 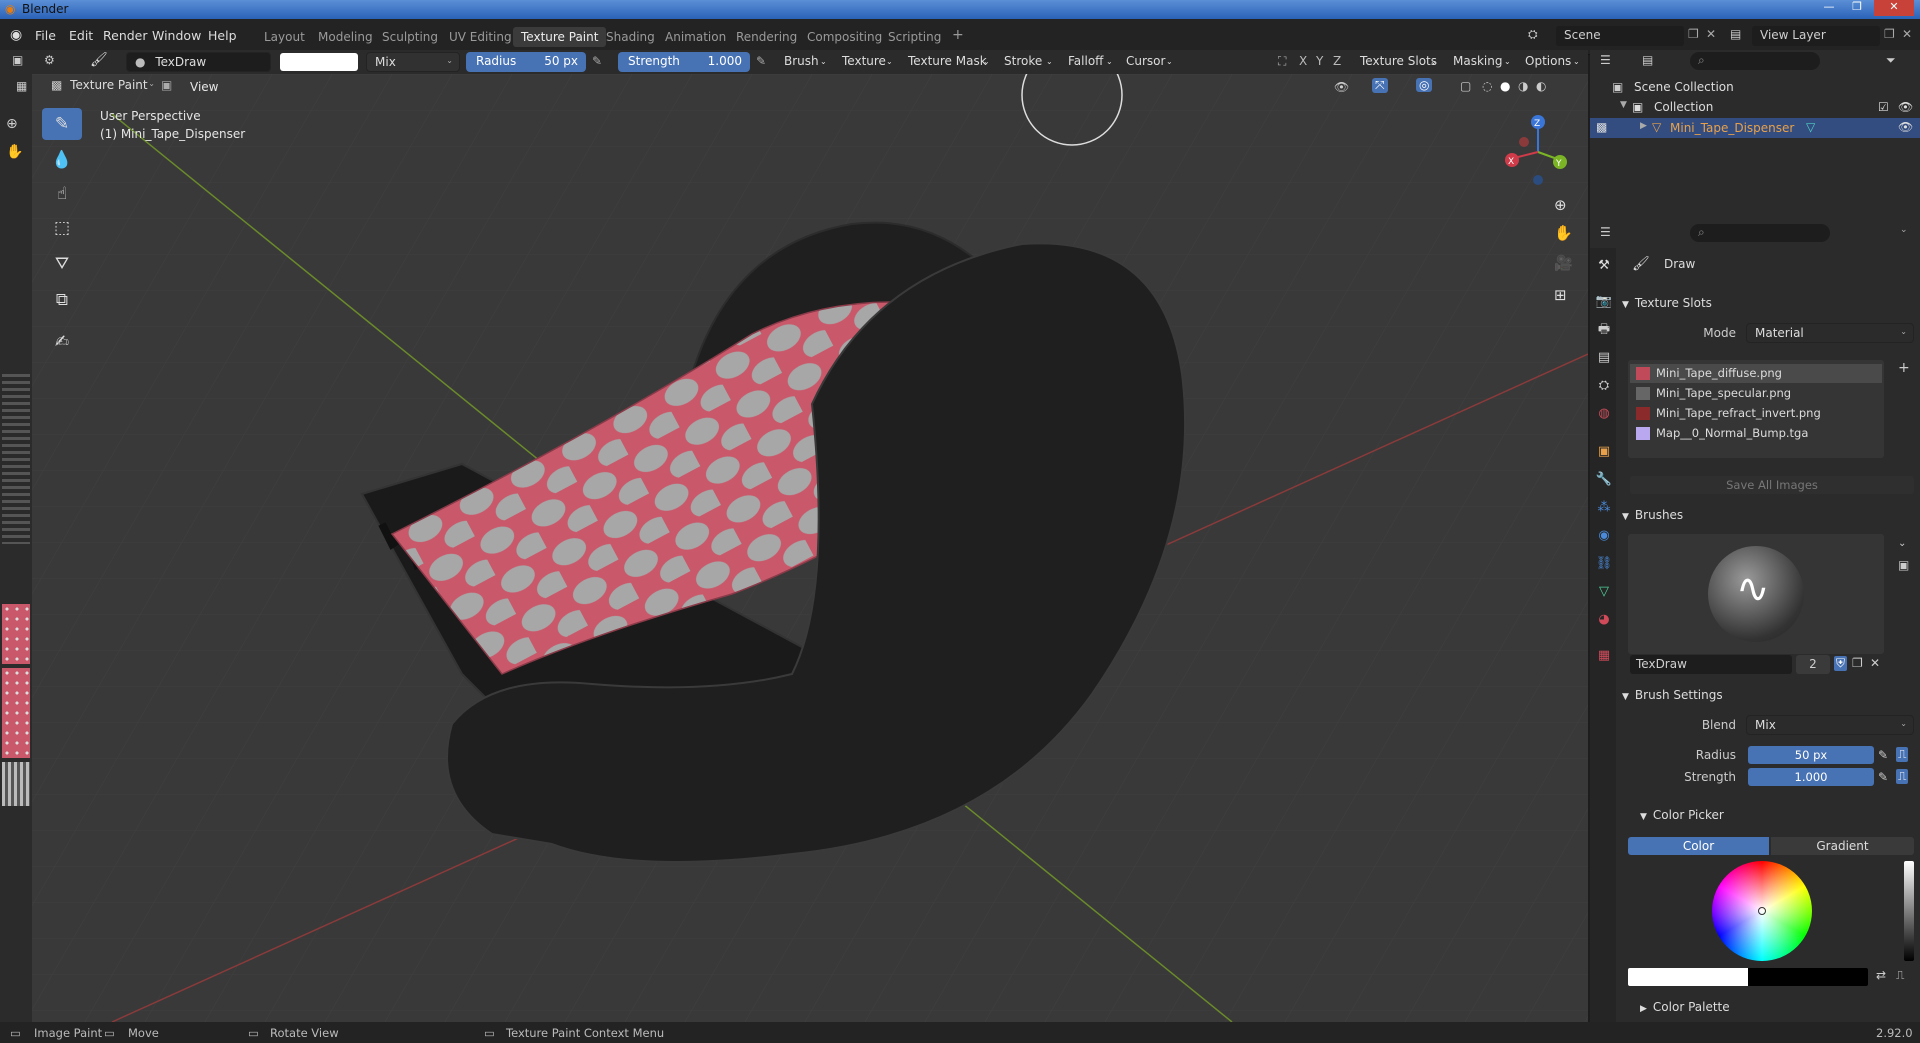 What do you see at coordinates (102, 86) in the screenshot?
I see `mode-dropdown: ▩ Texture Paint ⌄` at bounding box center [102, 86].